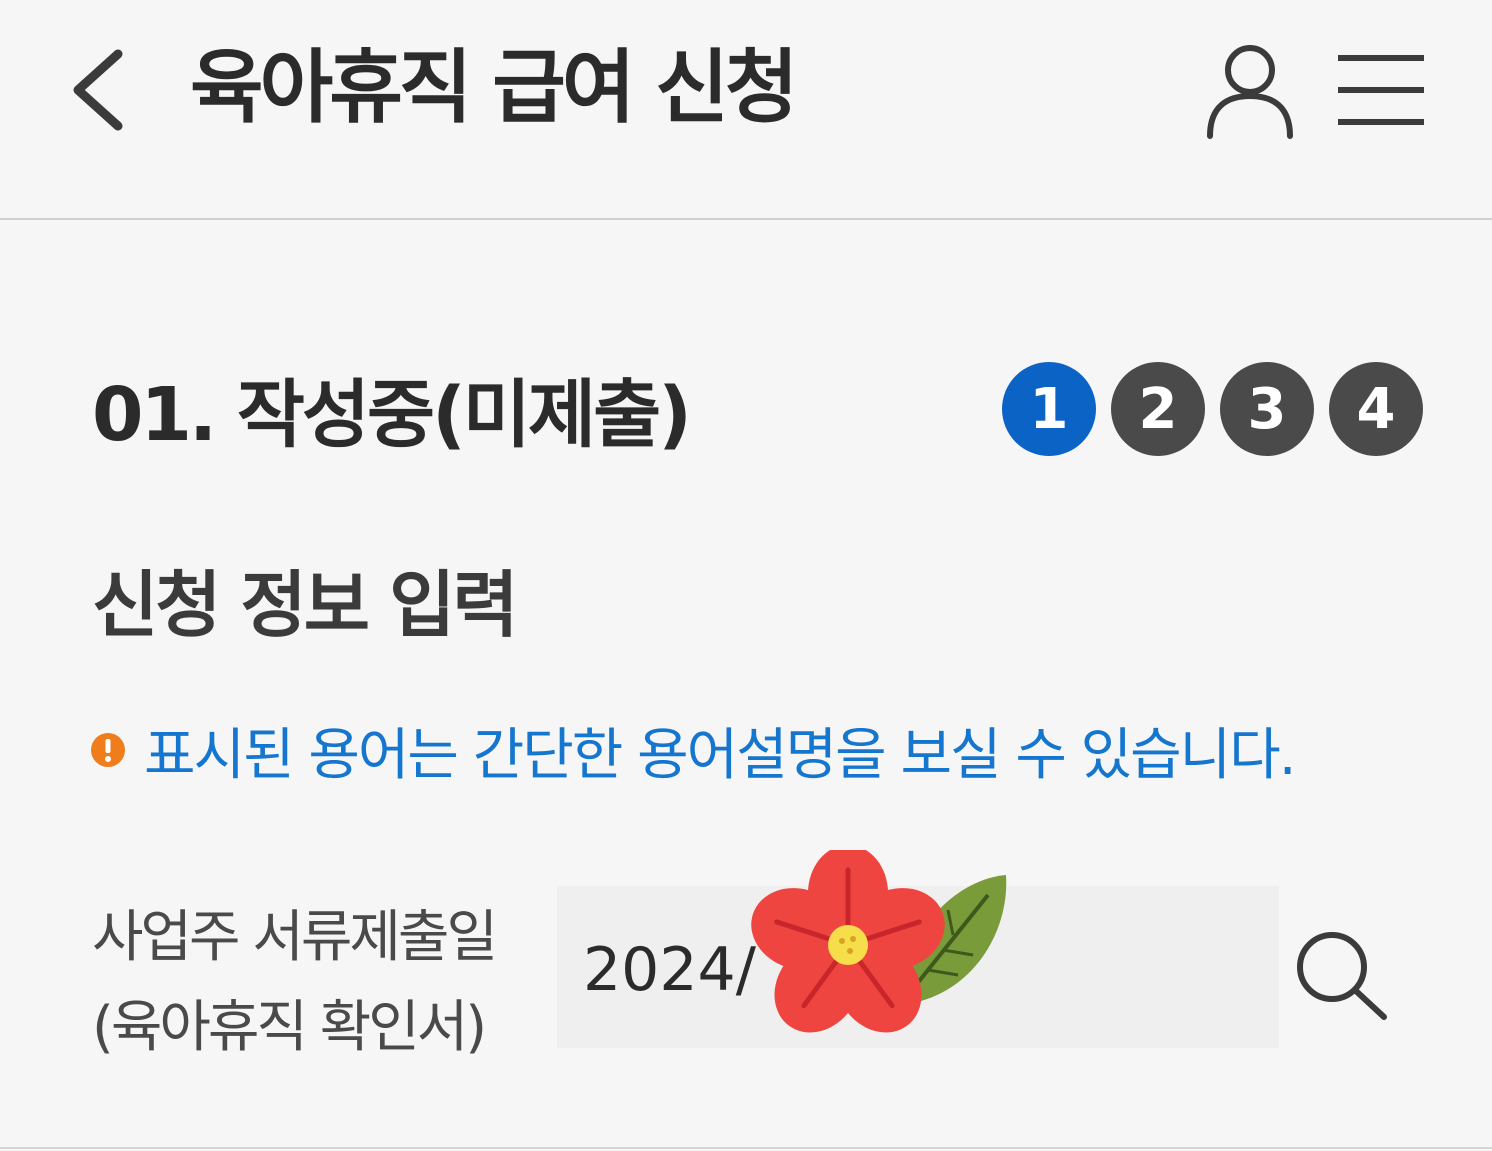 This screenshot has height=1151, width=1492. What do you see at coordinates (1212, 409) in the screenshot?
I see `step-indicator: 1 2 3 4` at bounding box center [1212, 409].